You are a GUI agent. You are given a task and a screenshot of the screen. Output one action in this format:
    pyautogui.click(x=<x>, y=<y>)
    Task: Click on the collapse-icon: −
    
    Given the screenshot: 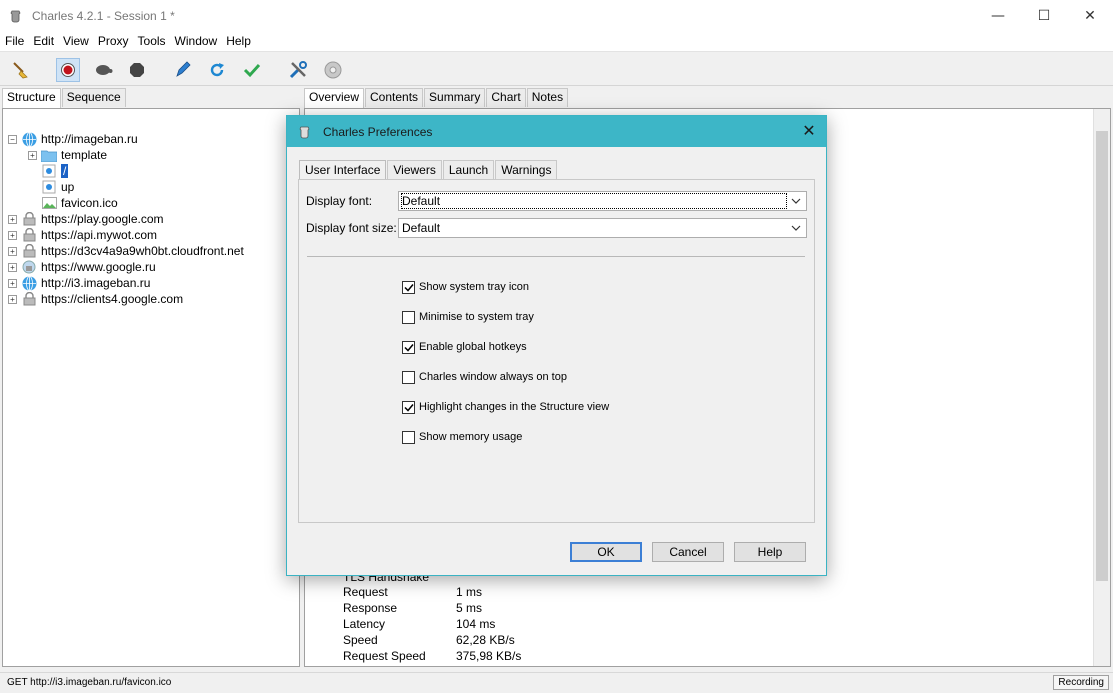 What is the action you would take?
    pyautogui.click(x=12, y=139)
    